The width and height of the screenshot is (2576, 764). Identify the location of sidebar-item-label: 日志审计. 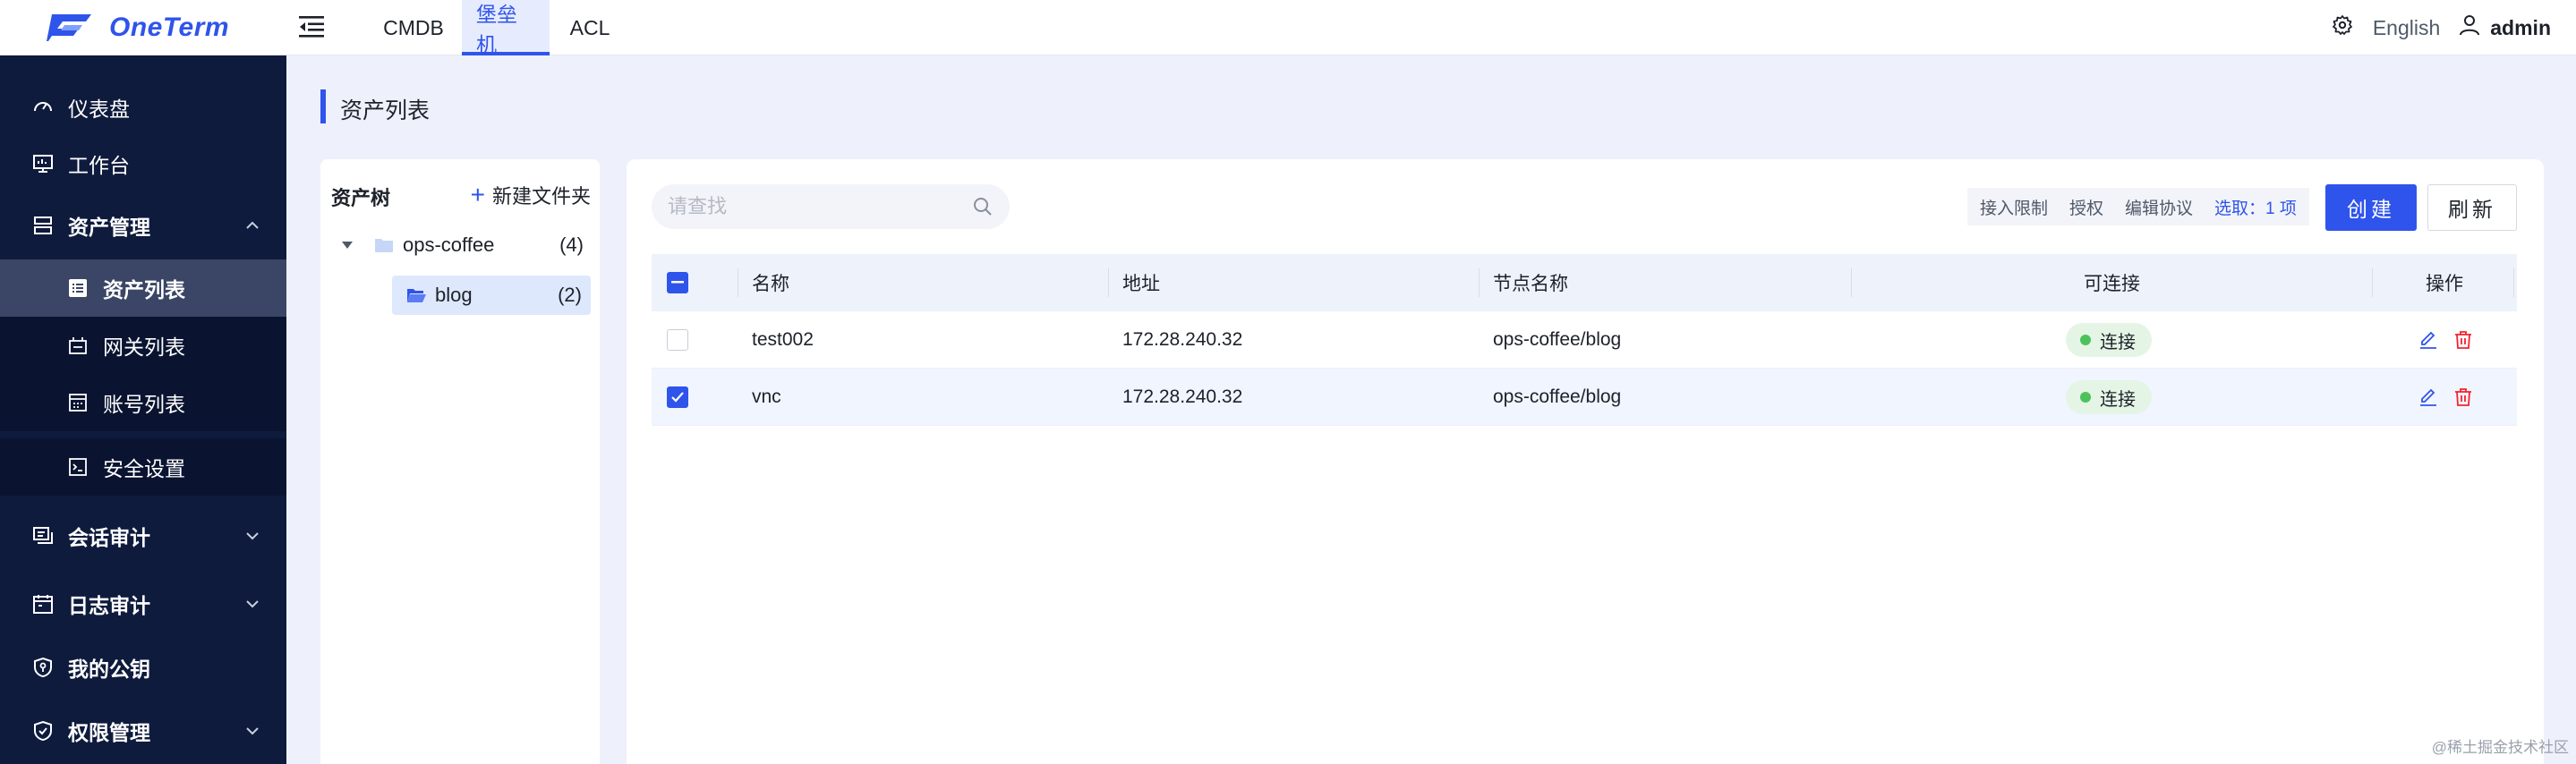
(109, 606).